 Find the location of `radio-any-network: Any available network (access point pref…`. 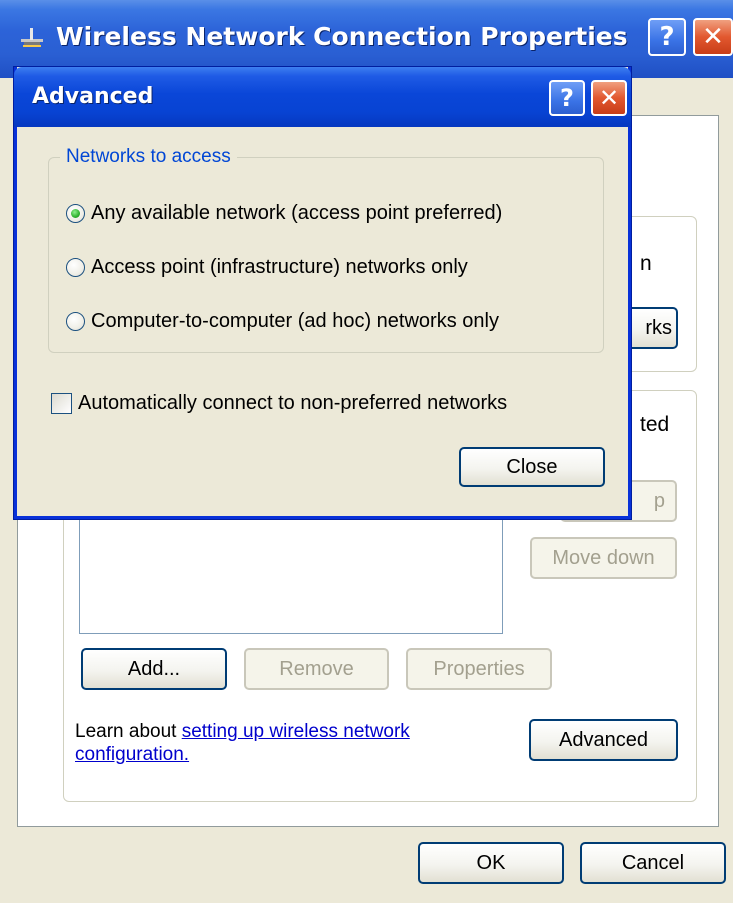

radio-any-network: Any available network (access point pref… is located at coordinates (284, 213).